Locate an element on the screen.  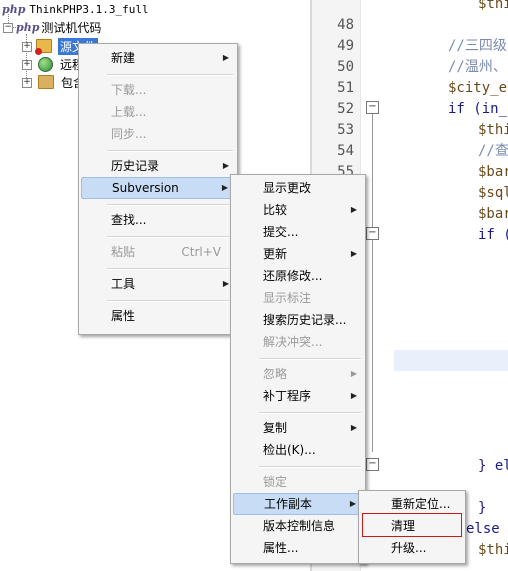
menu-item-label: 工具 is located at coordinates (123, 284).